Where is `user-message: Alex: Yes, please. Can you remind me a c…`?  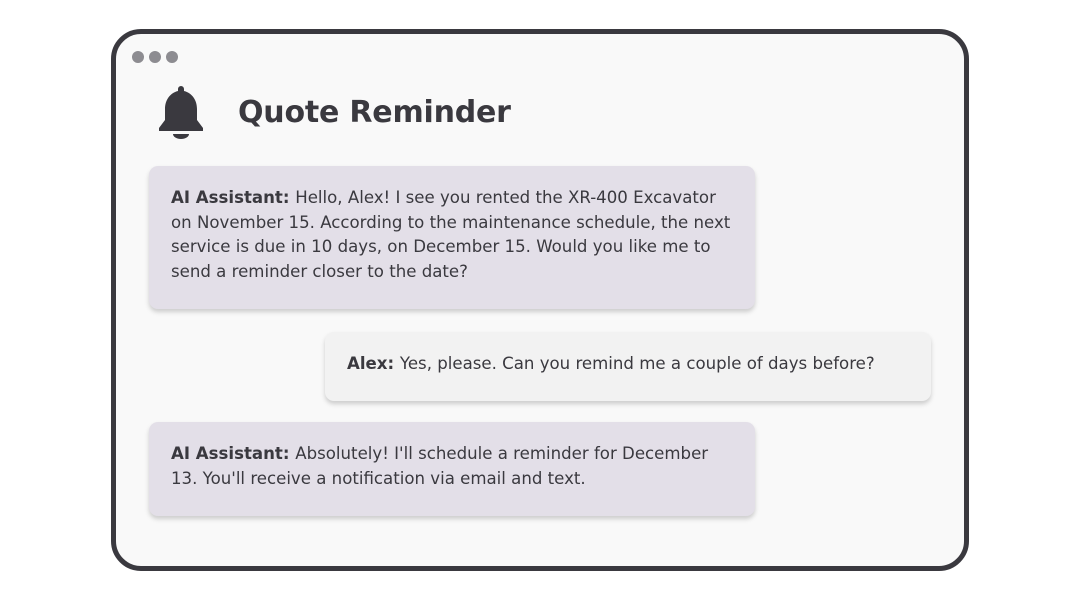 user-message: Alex: Yes, please. Can you remind me a c… is located at coordinates (628, 366).